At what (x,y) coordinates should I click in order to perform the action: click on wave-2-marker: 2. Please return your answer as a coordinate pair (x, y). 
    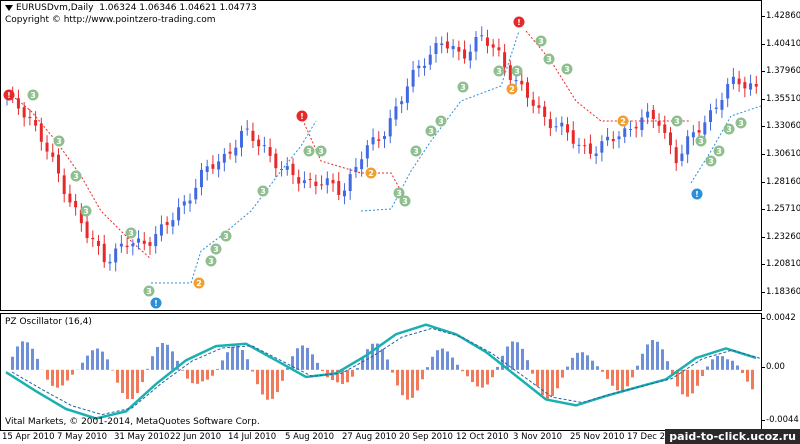
    Looking at the image, I should click on (623, 121).